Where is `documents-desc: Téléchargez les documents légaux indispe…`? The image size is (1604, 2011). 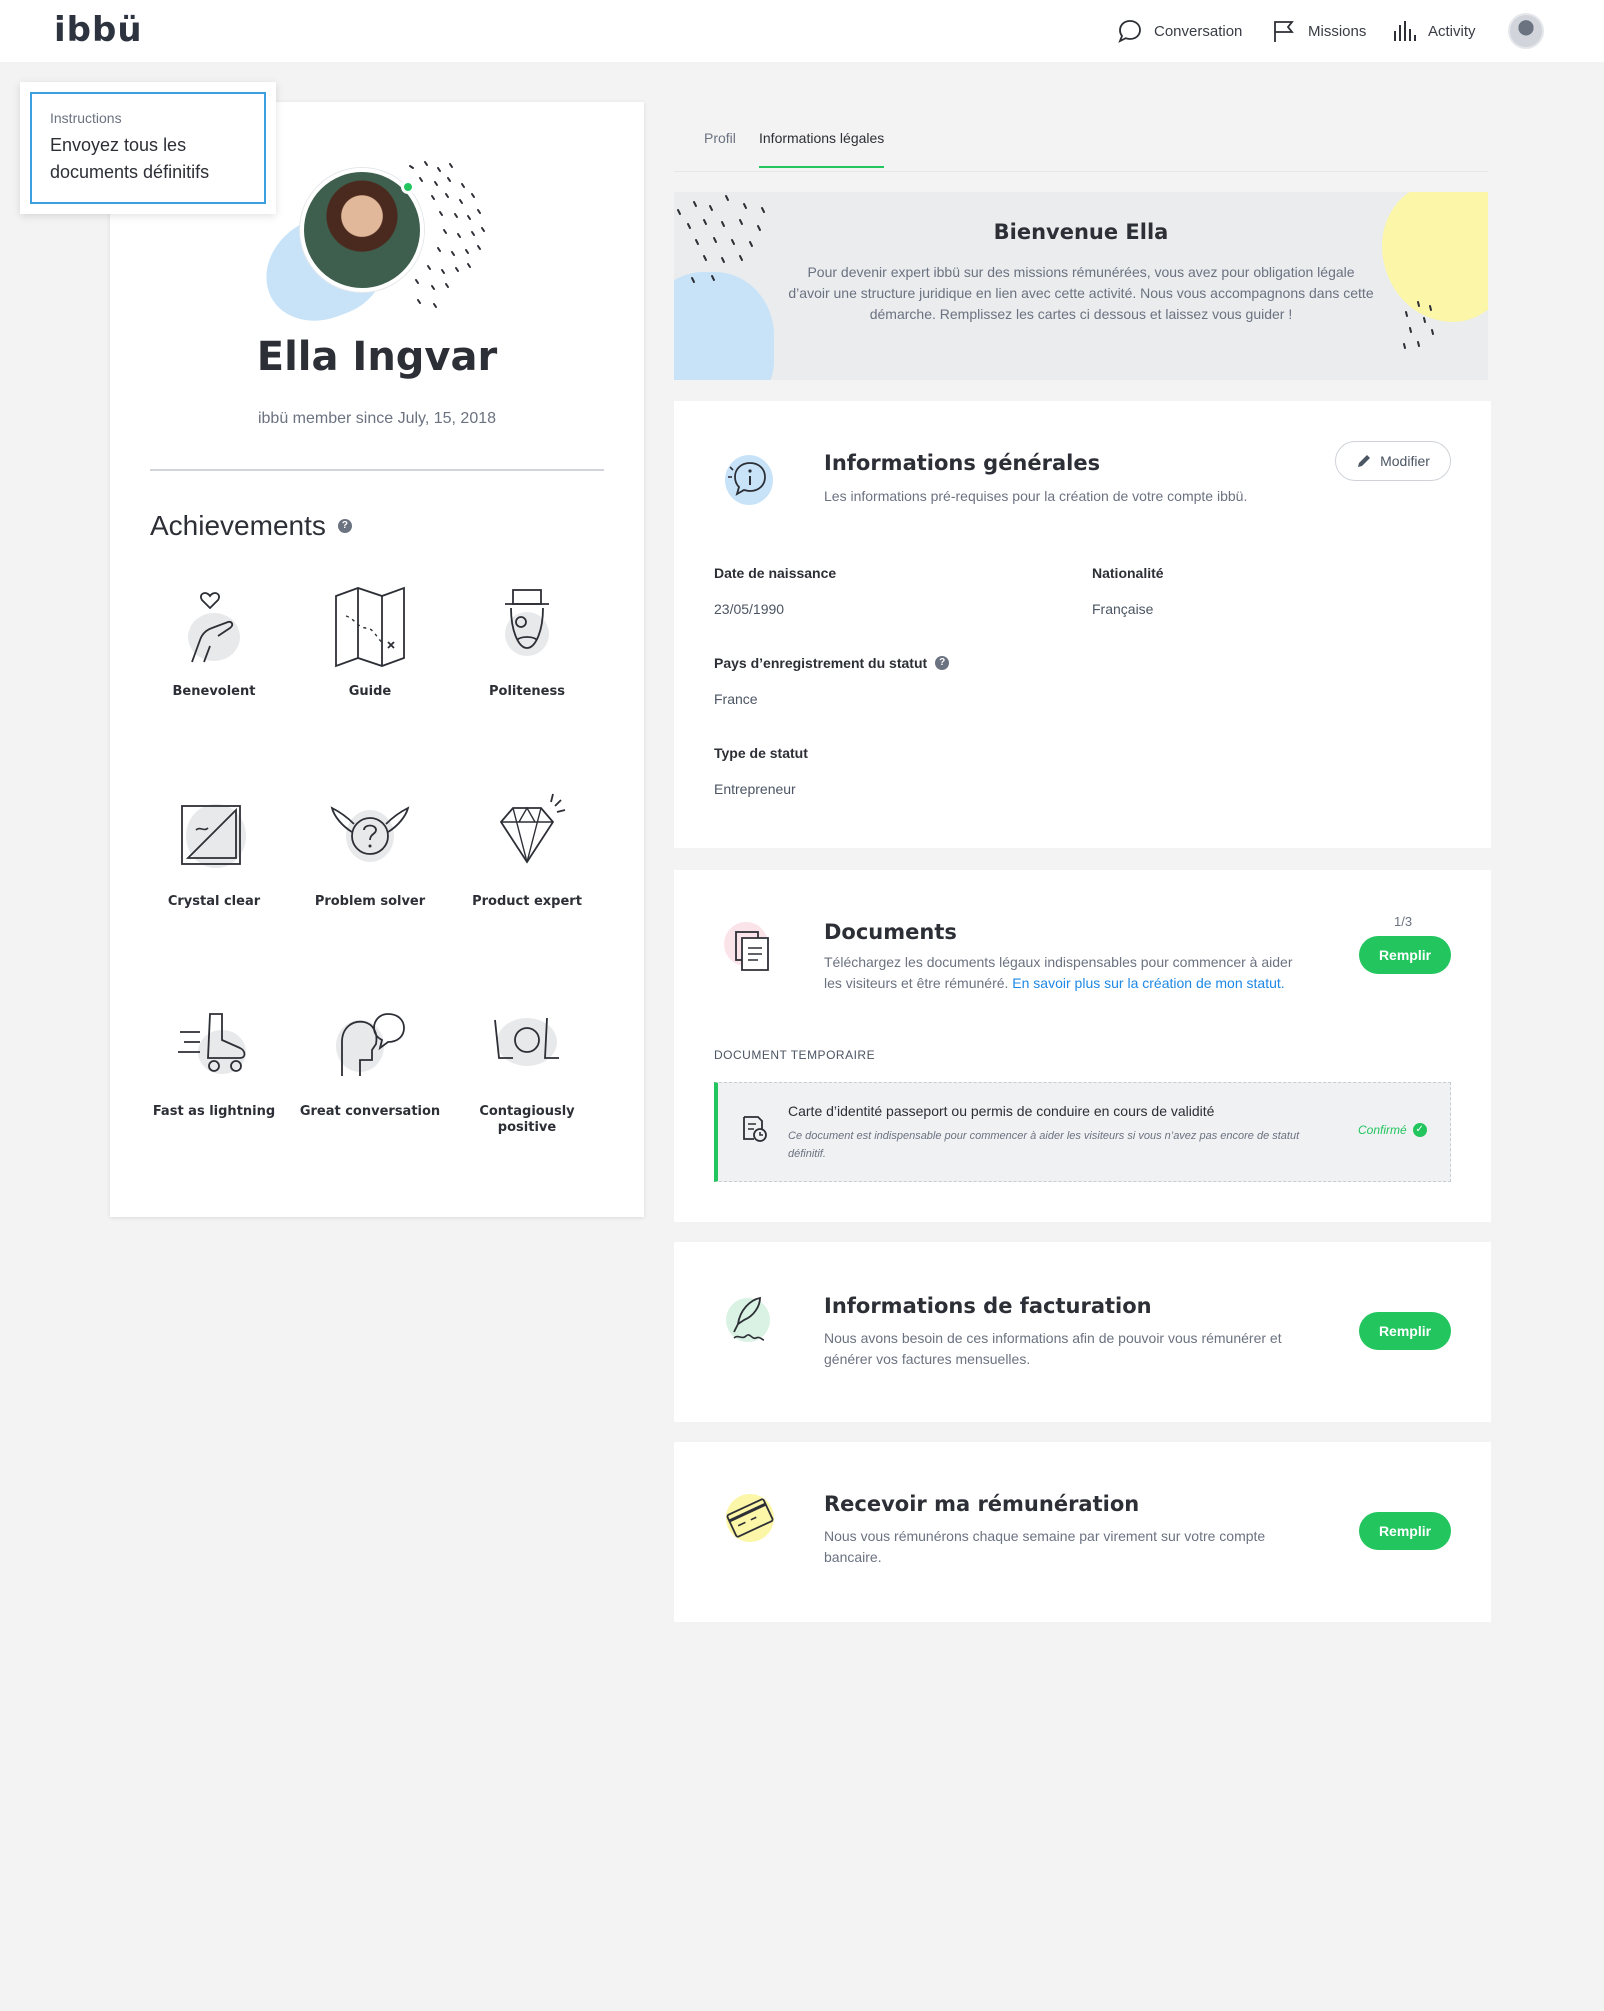 documents-desc: Téléchargez les documents légaux indispe… is located at coordinates (1069, 973).